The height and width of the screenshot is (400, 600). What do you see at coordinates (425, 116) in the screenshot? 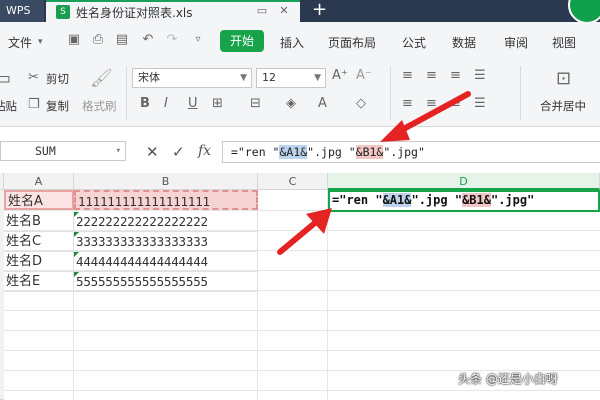
I see `arrow-to-formula-bar` at bounding box center [425, 116].